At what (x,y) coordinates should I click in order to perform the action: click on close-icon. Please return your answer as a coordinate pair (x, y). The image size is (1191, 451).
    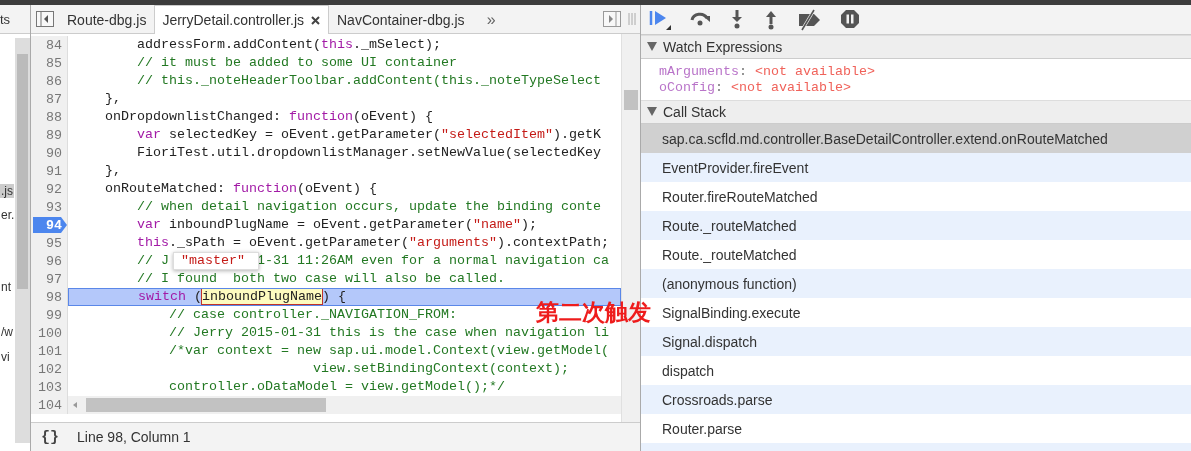
    Looking at the image, I should click on (315, 20).